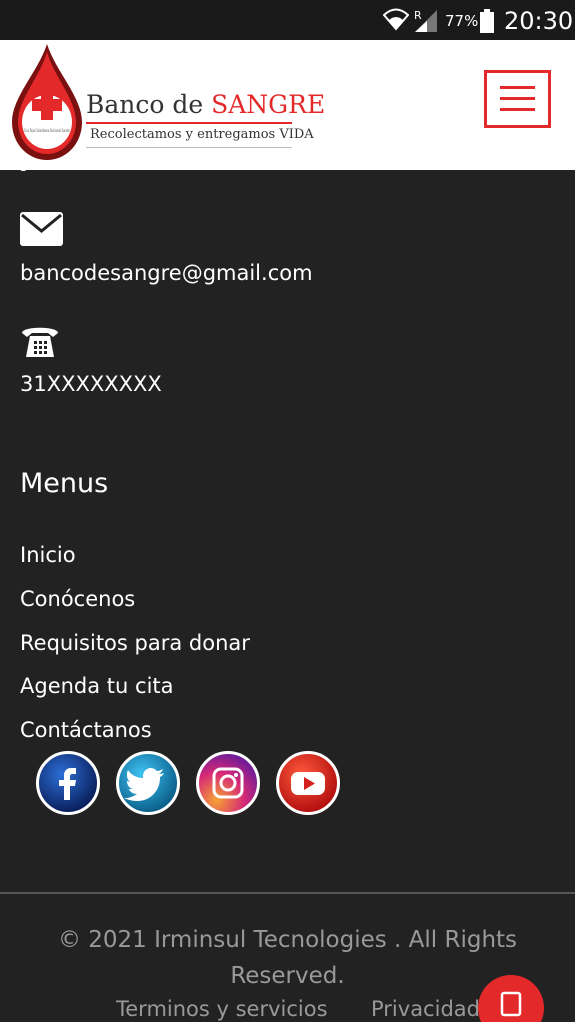 The height and width of the screenshot is (1022, 575). I want to click on contact-email: bancodesangre@gmail.com, so click(166, 273).